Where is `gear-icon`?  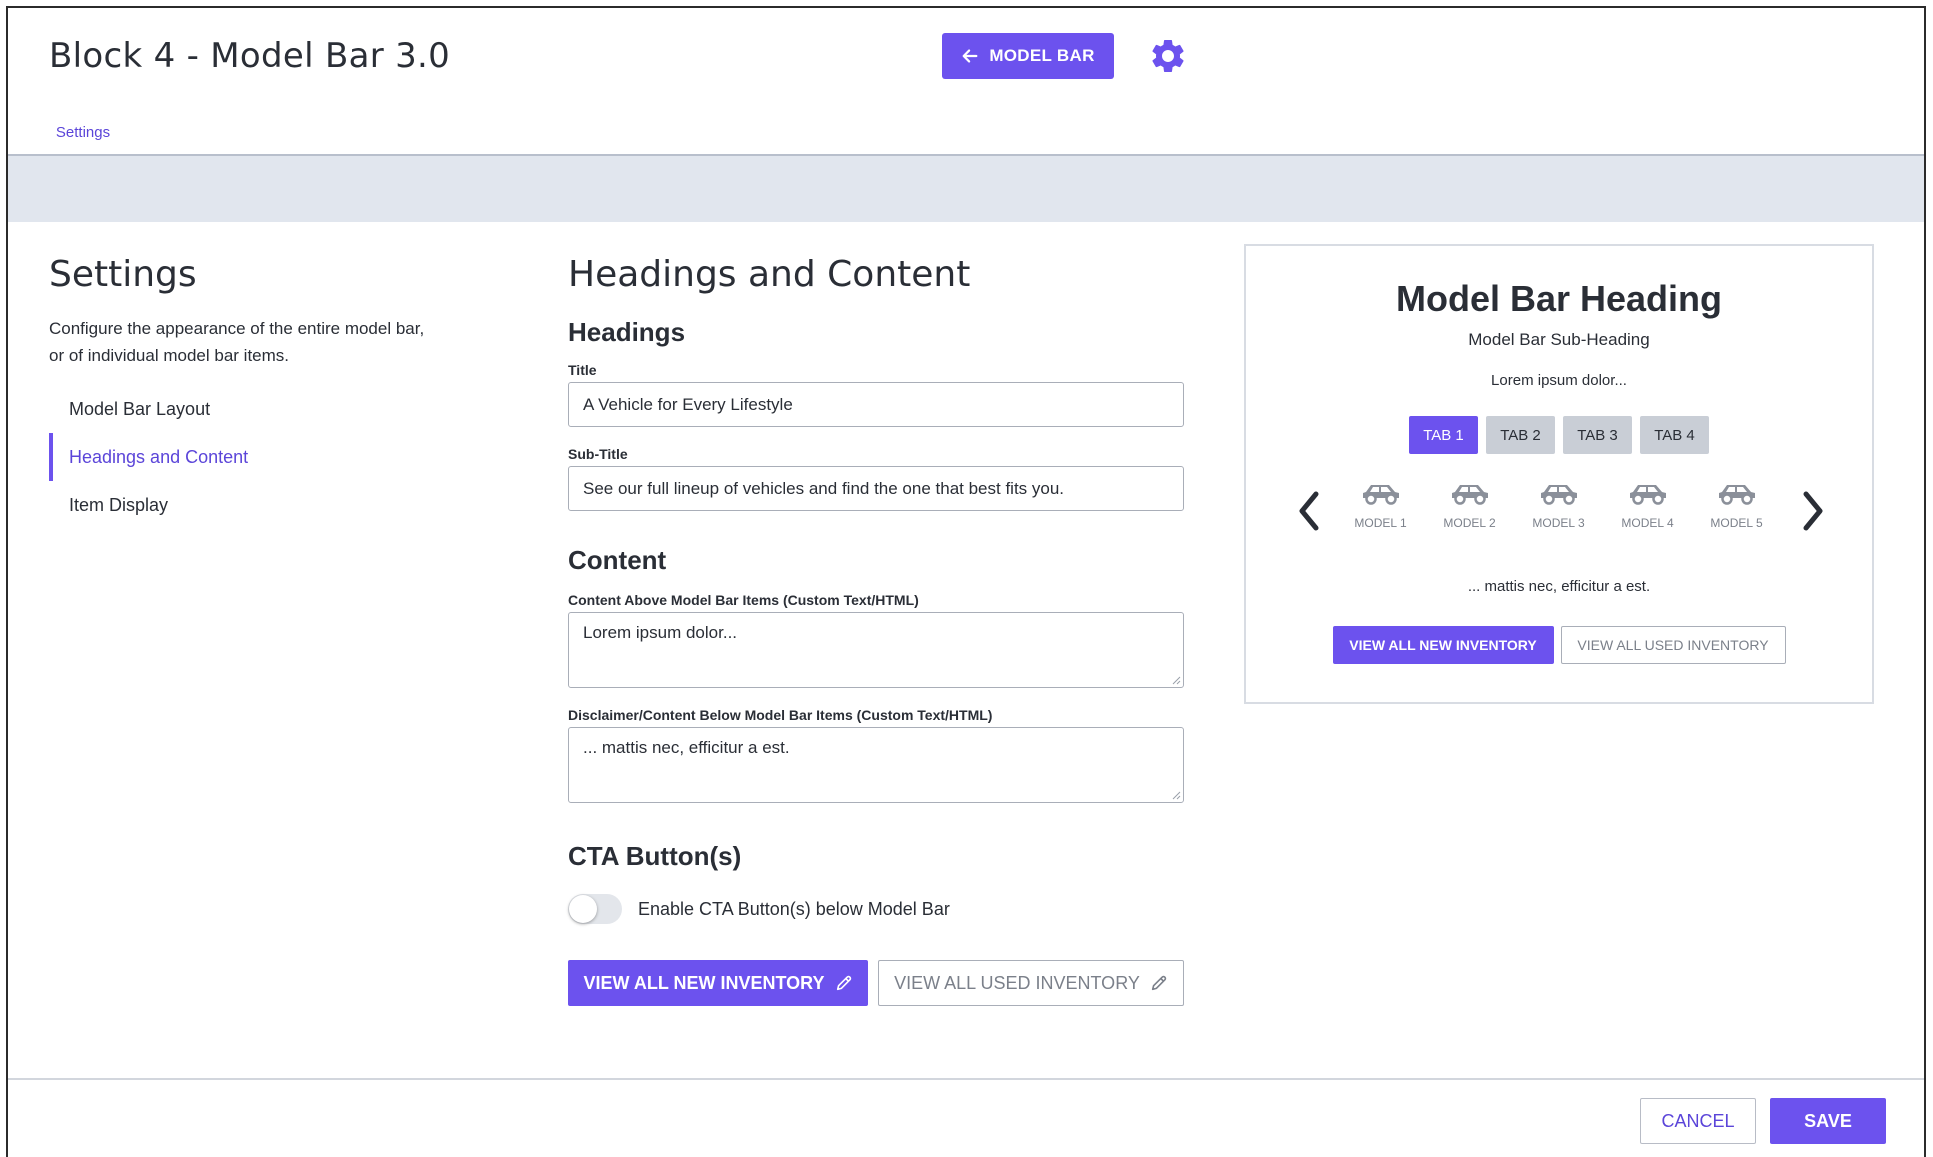 gear-icon is located at coordinates (1168, 56).